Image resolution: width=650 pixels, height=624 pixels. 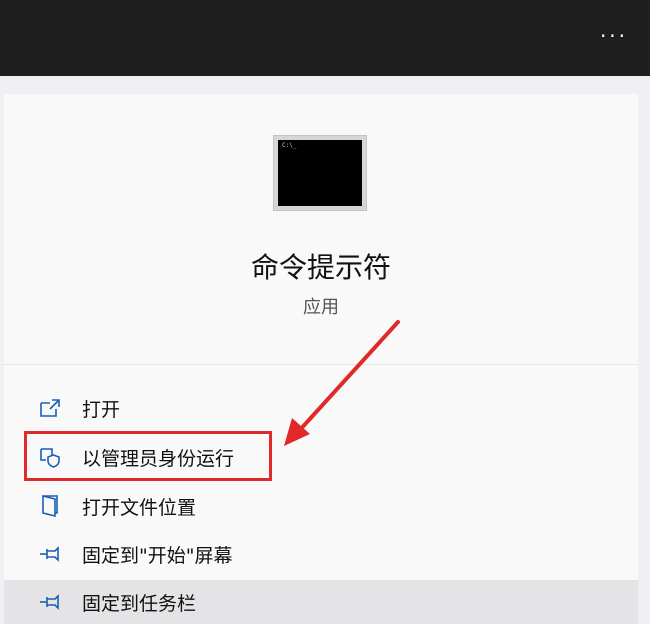 What do you see at coordinates (101, 409) in the screenshot?
I see `menu-item-label: 打开` at bounding box center [101, 409].